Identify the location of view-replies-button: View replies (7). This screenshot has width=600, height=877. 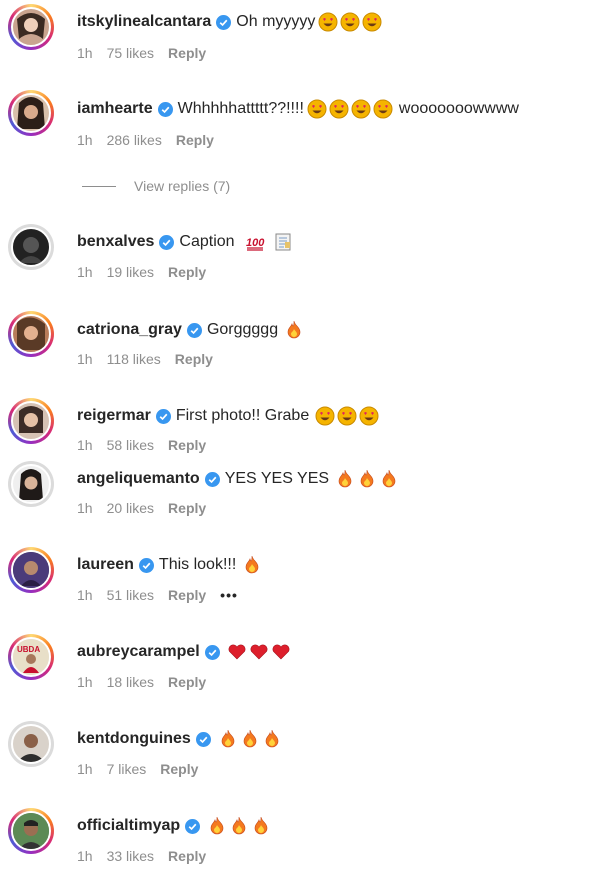
(156, 186).